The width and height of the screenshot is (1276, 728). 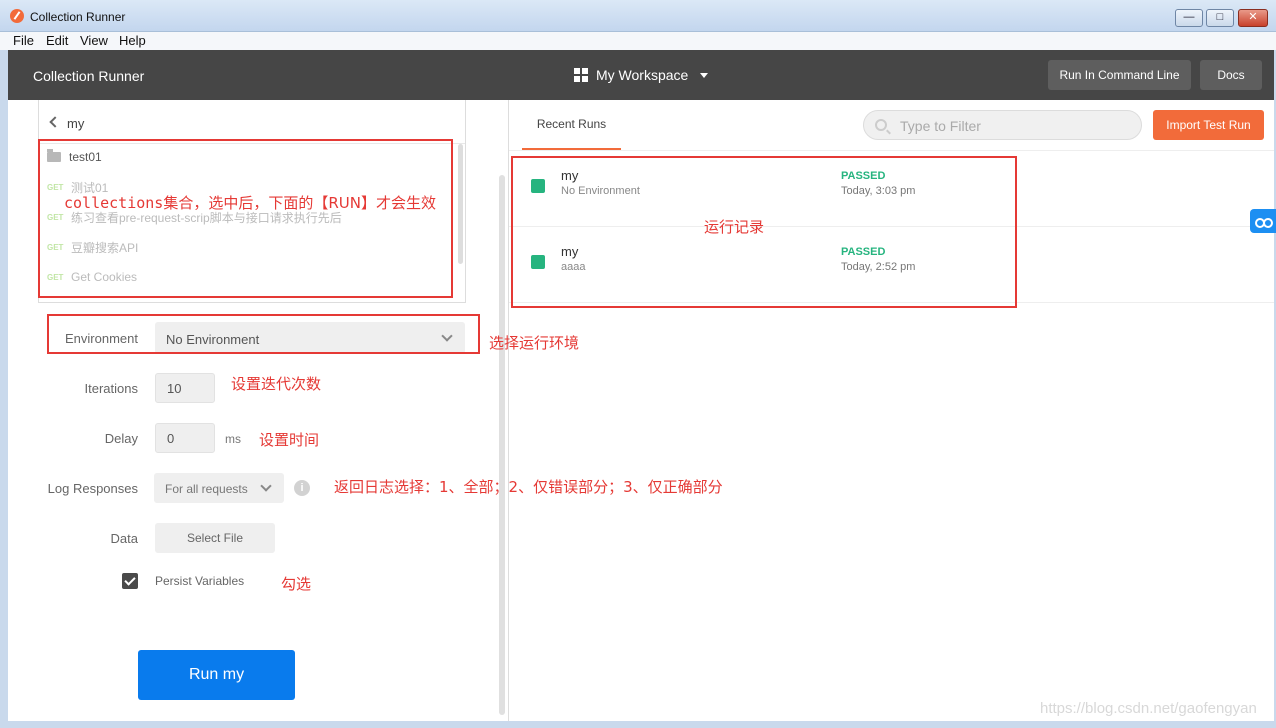 I want to click on persist-variables-checkbox, so click(x=130, y=581).